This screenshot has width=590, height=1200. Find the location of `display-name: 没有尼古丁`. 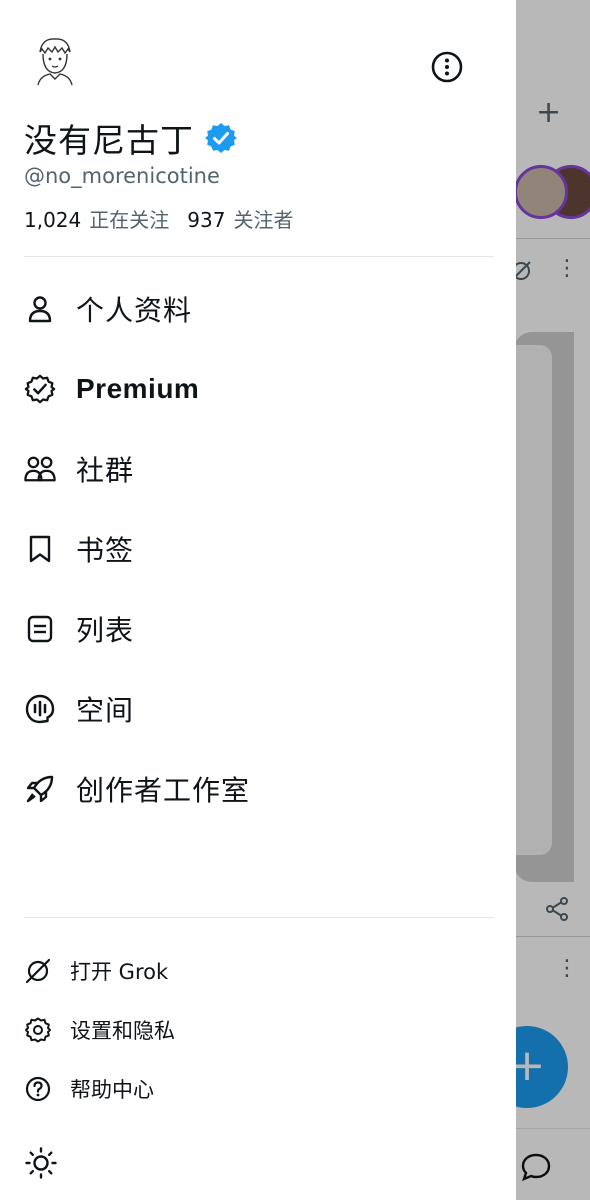

display-name: 没有尼古丁 is located at coordinates (109, 140).